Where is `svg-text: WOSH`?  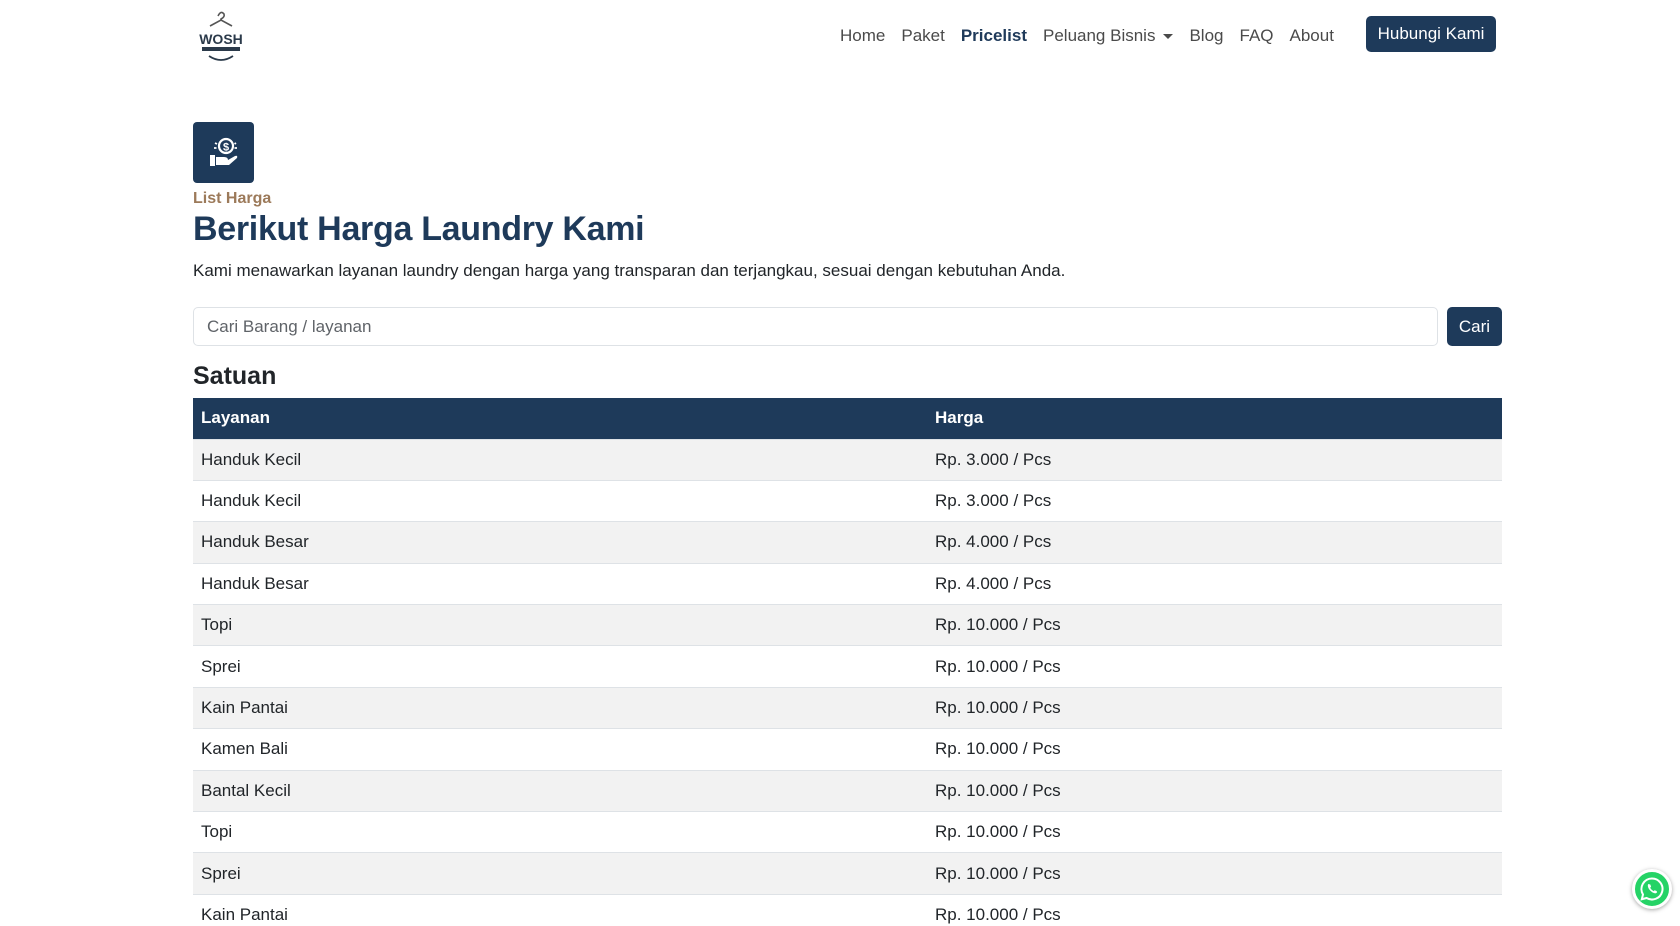 svg-text: WOSH is located at coordinates (221, 39).